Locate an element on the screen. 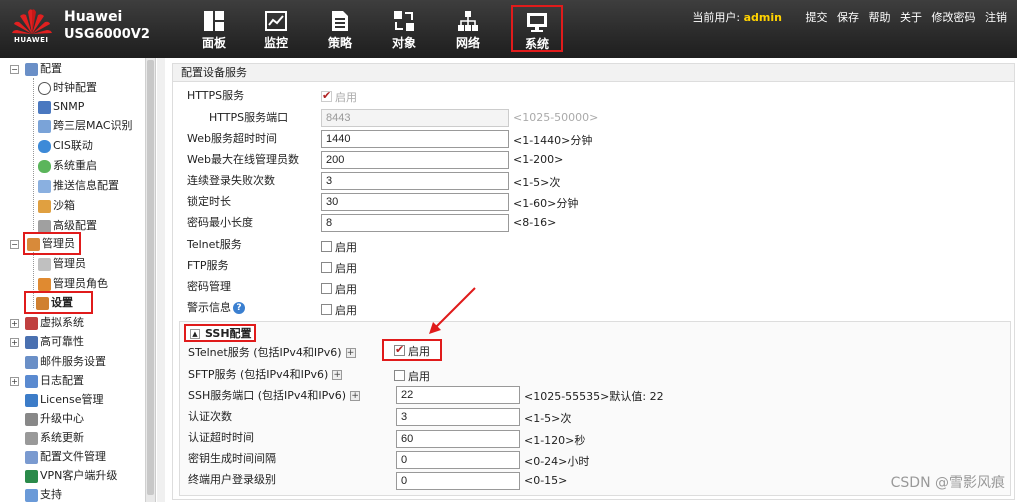 The image size is (1017, 502). login-fail-hint: <1-5>次 is located at coordinates (537, 182).